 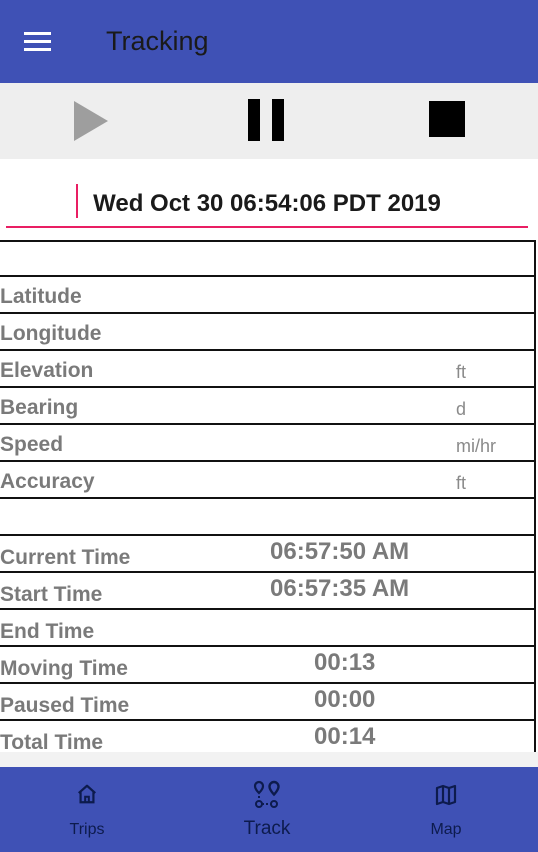 I want to click on table-row: Total Time 00:14, so click(x=268, y=736).